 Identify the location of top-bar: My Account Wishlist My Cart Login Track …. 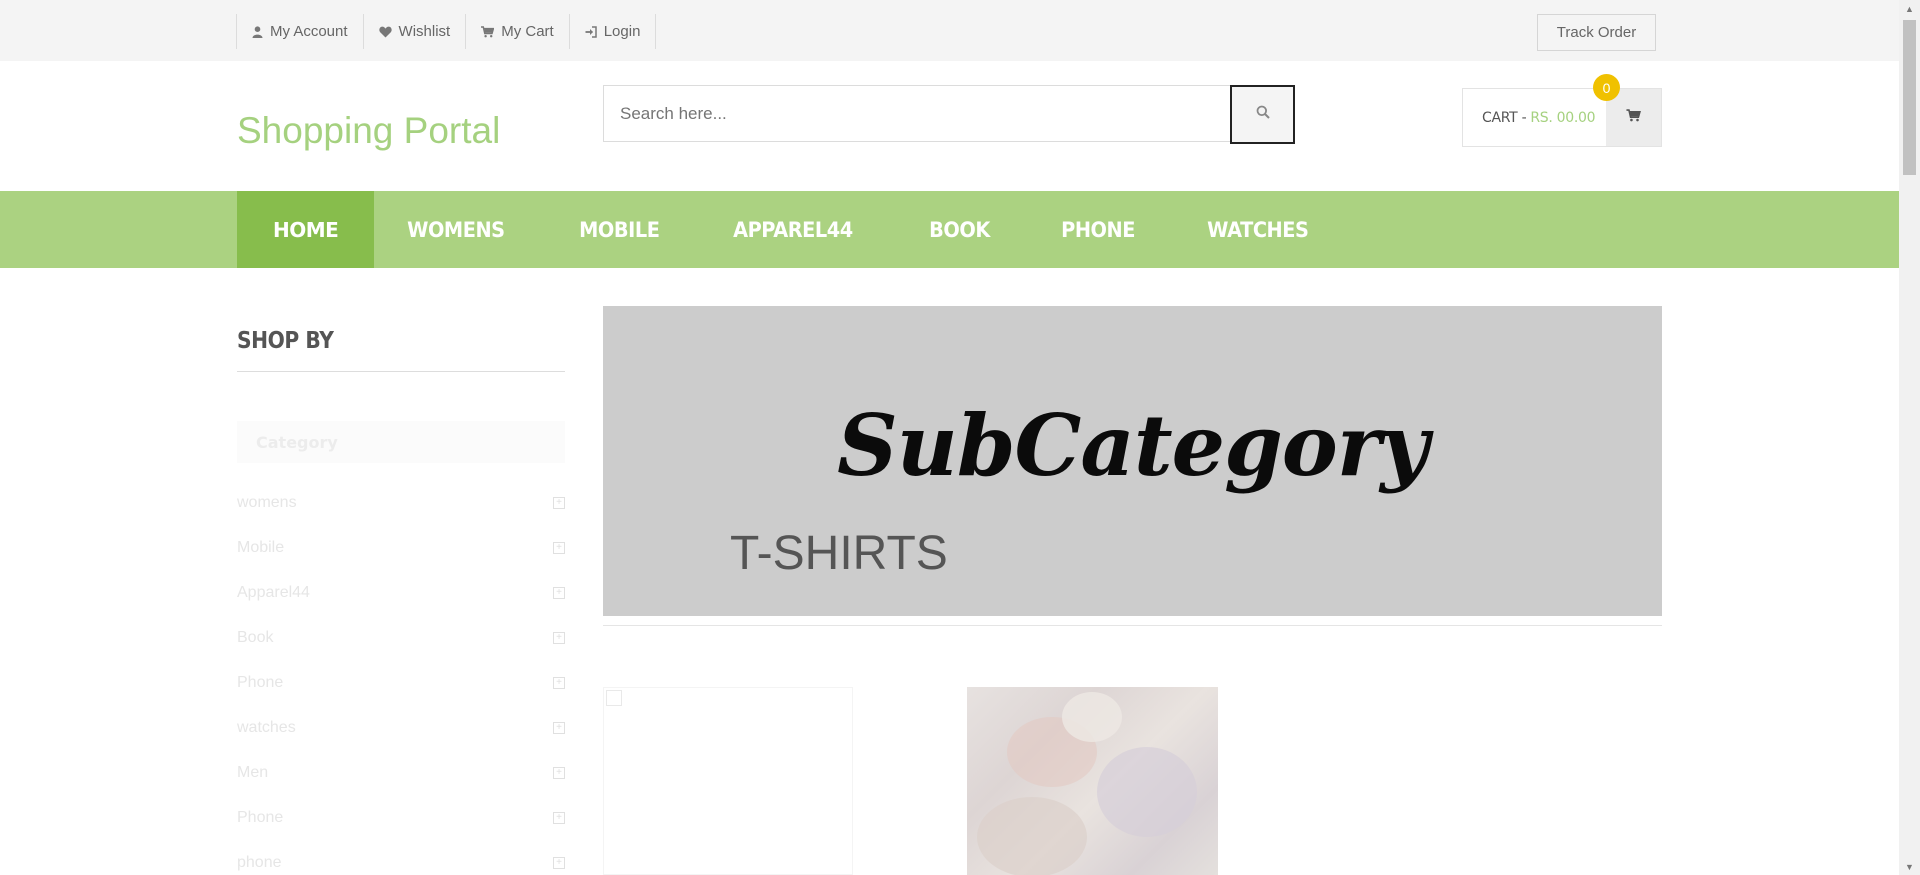
(949, 30).